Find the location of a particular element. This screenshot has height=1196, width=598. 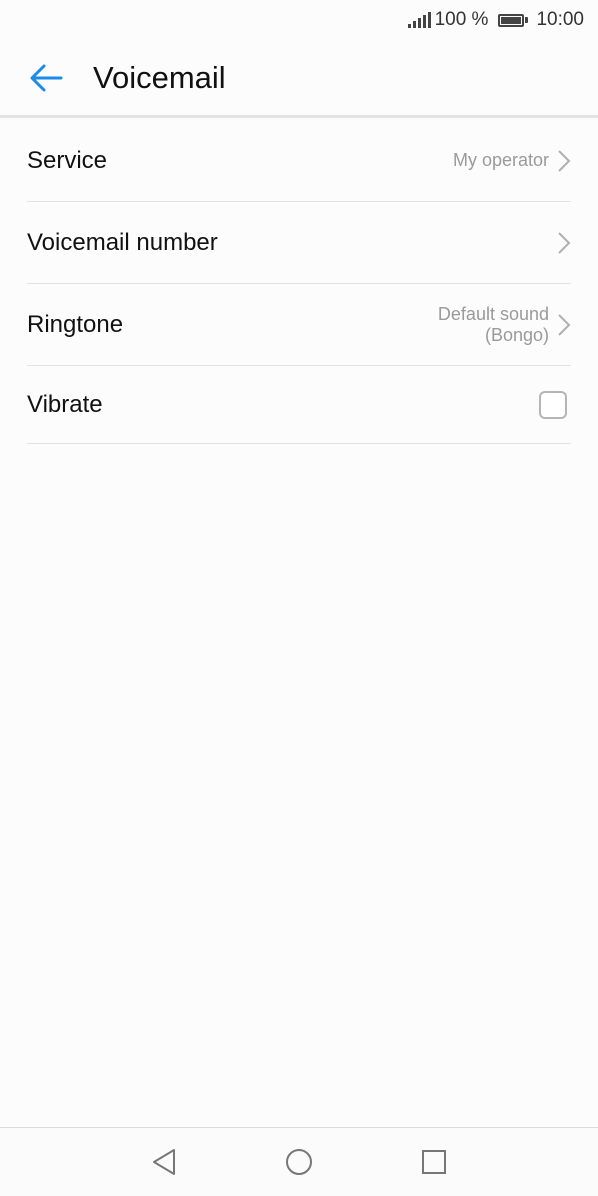

status-bar: 100 % 10:00 is located at coordinates (299, 20).